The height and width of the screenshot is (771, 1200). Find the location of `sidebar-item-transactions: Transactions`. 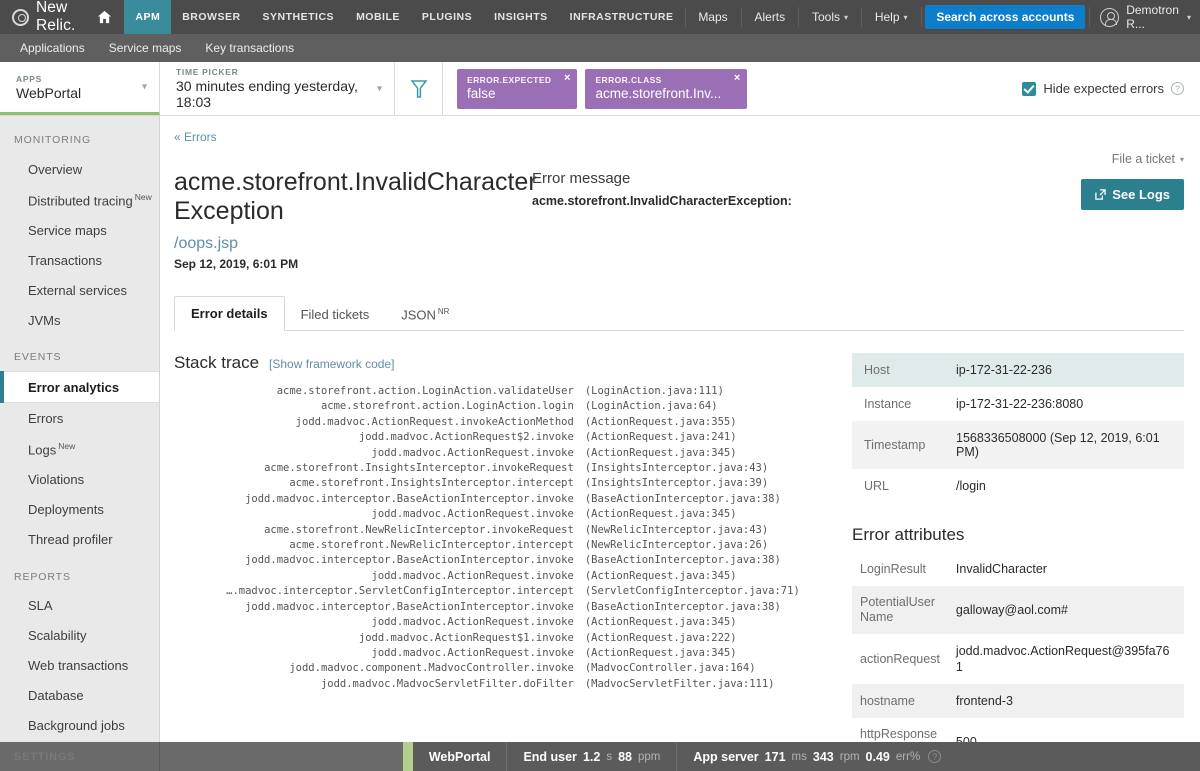

sidebar-item-transactions: Transactions is located at coordinates (79, 260).